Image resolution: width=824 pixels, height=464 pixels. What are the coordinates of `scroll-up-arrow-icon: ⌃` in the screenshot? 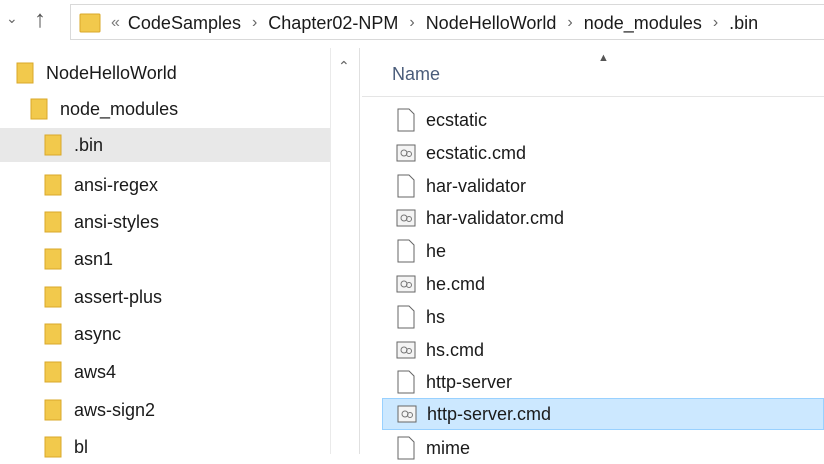 It's located at (344, 66).